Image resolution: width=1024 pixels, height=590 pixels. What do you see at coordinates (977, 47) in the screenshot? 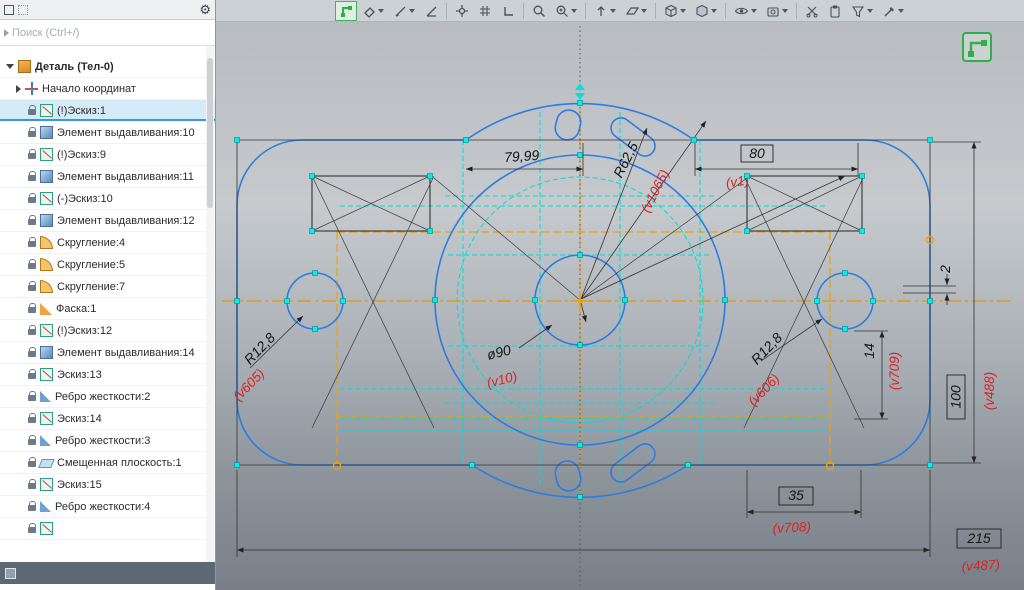
I see `sketch-mode-indicator` at bounding box center [977, 47].